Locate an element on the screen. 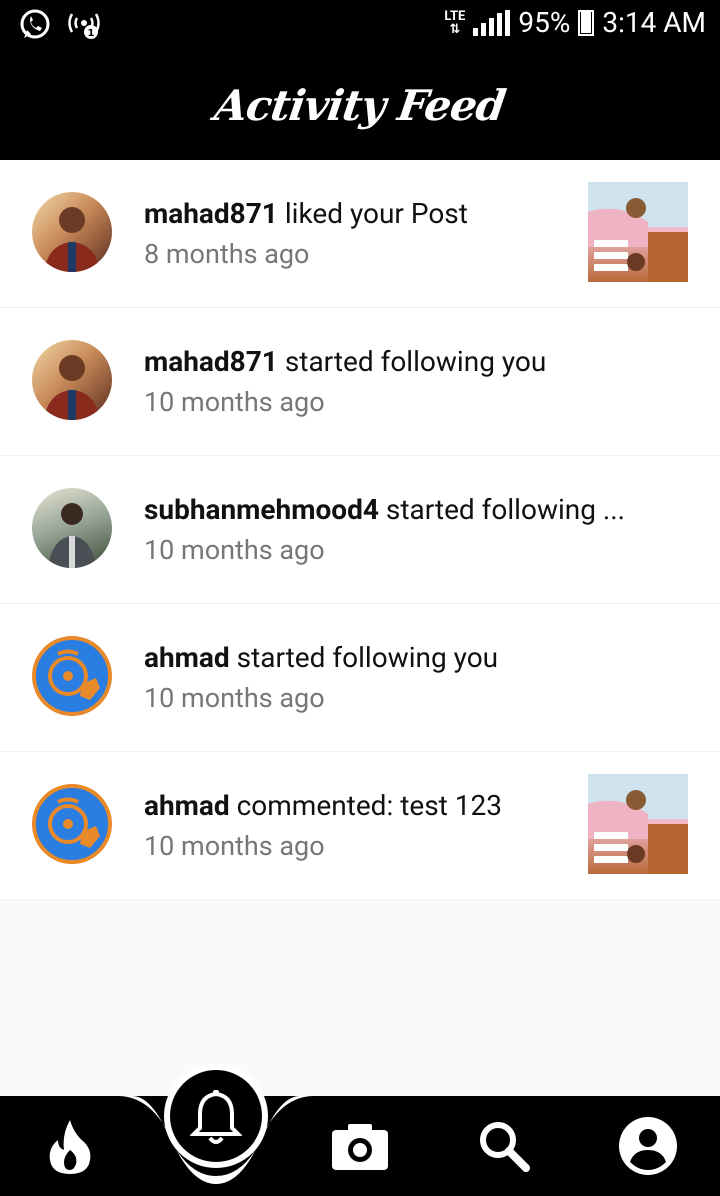  nav-activity-active is located at coordinates (216, 1116).